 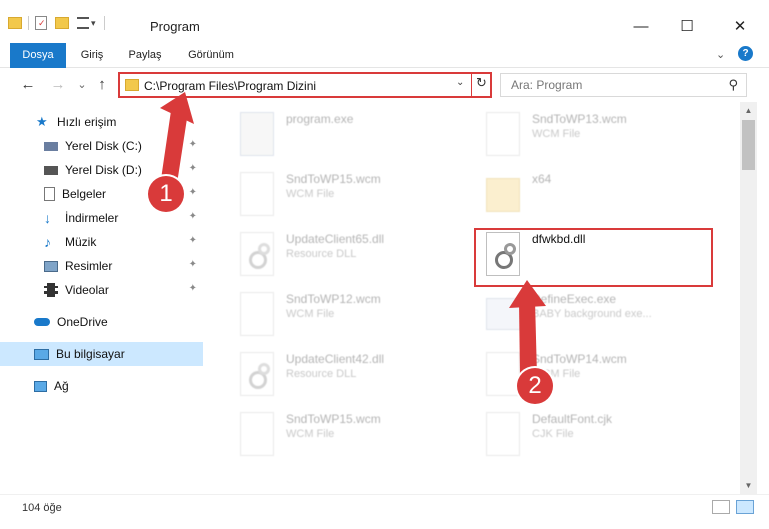 I want to click on step-badge-2: 2, so click(x=535, y=386).